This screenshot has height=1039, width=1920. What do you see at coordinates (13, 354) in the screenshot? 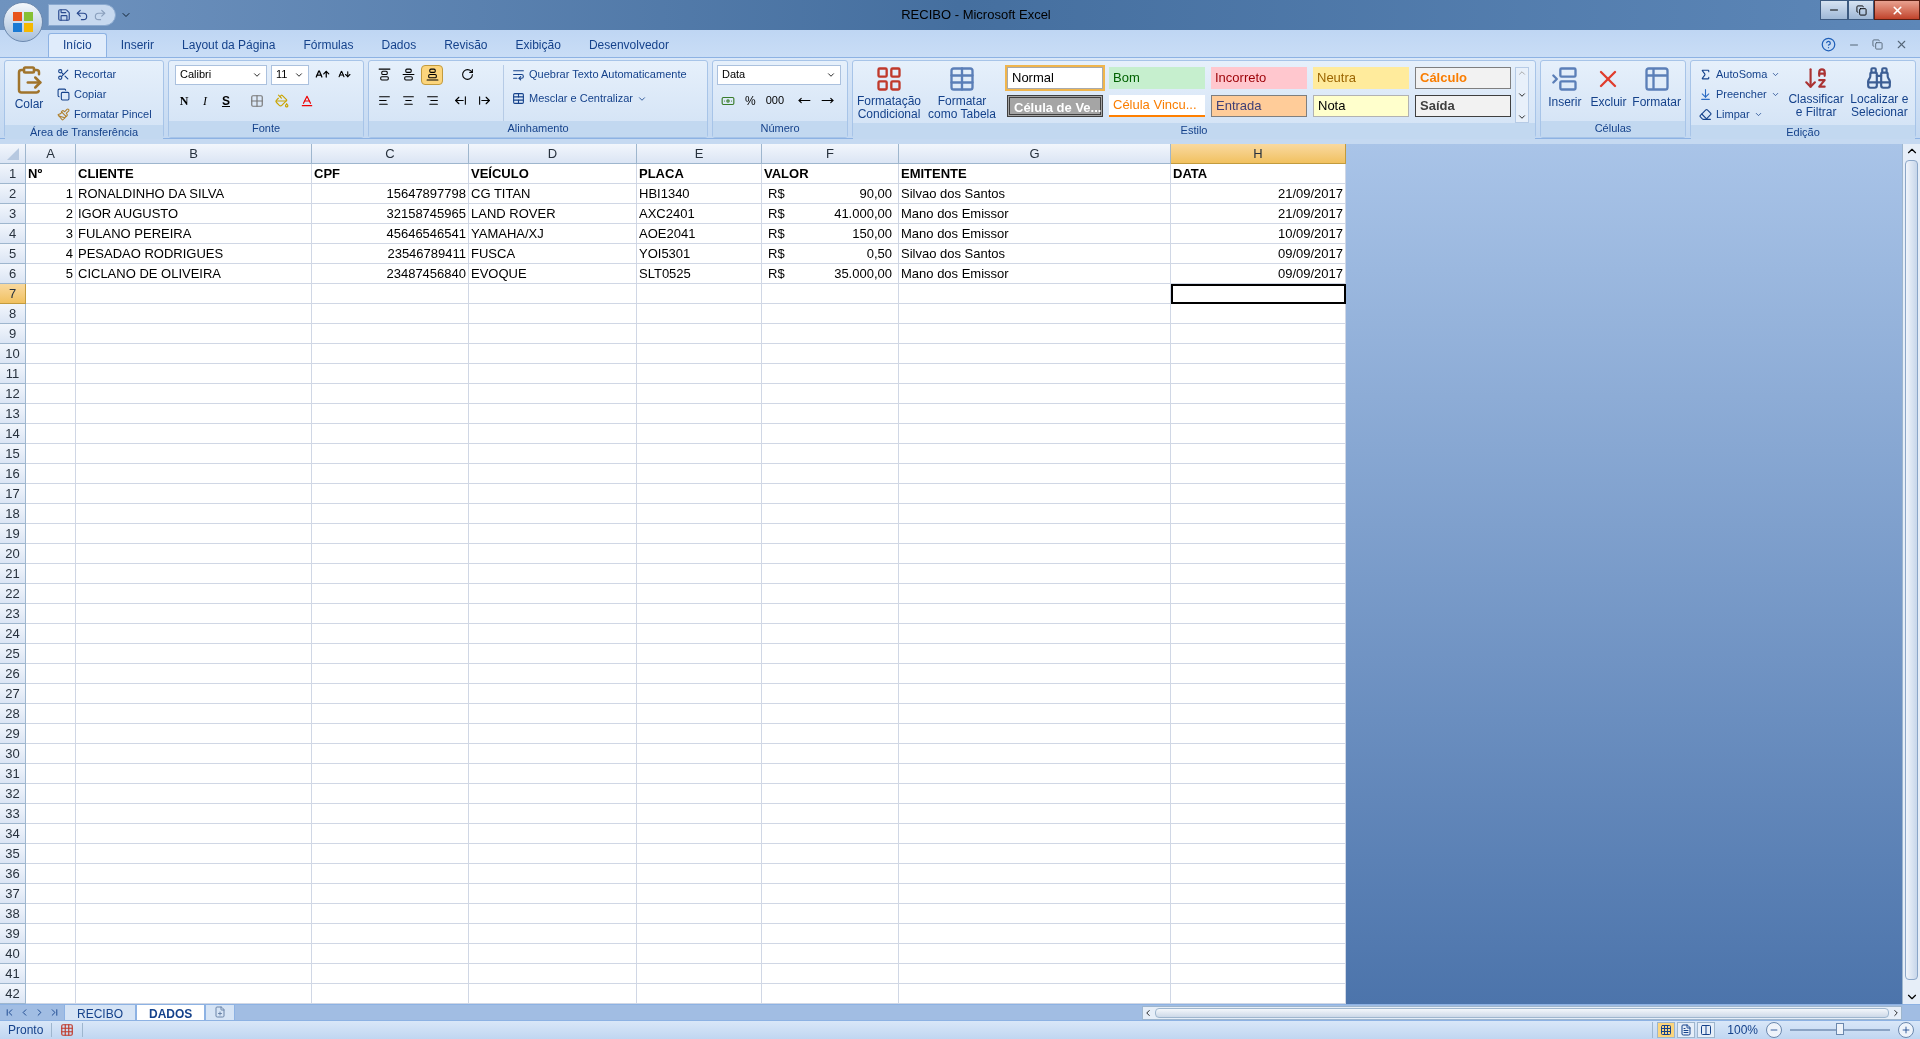
I see `row-header: 10` at bounding box center [13, 354].